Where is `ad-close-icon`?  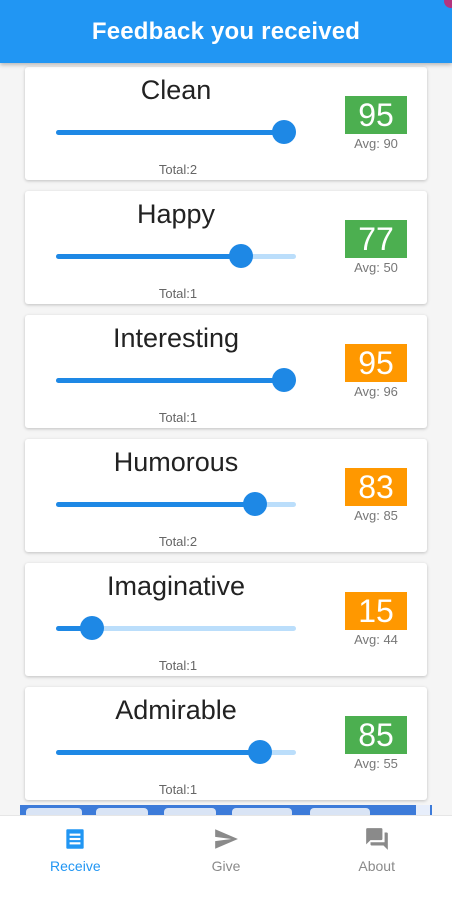
ad-close-icon is located at coordinates (423, 810).